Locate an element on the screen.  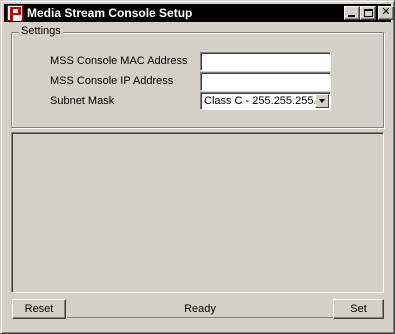
settings-group-label: Settings is located at coordinates (41, 31).